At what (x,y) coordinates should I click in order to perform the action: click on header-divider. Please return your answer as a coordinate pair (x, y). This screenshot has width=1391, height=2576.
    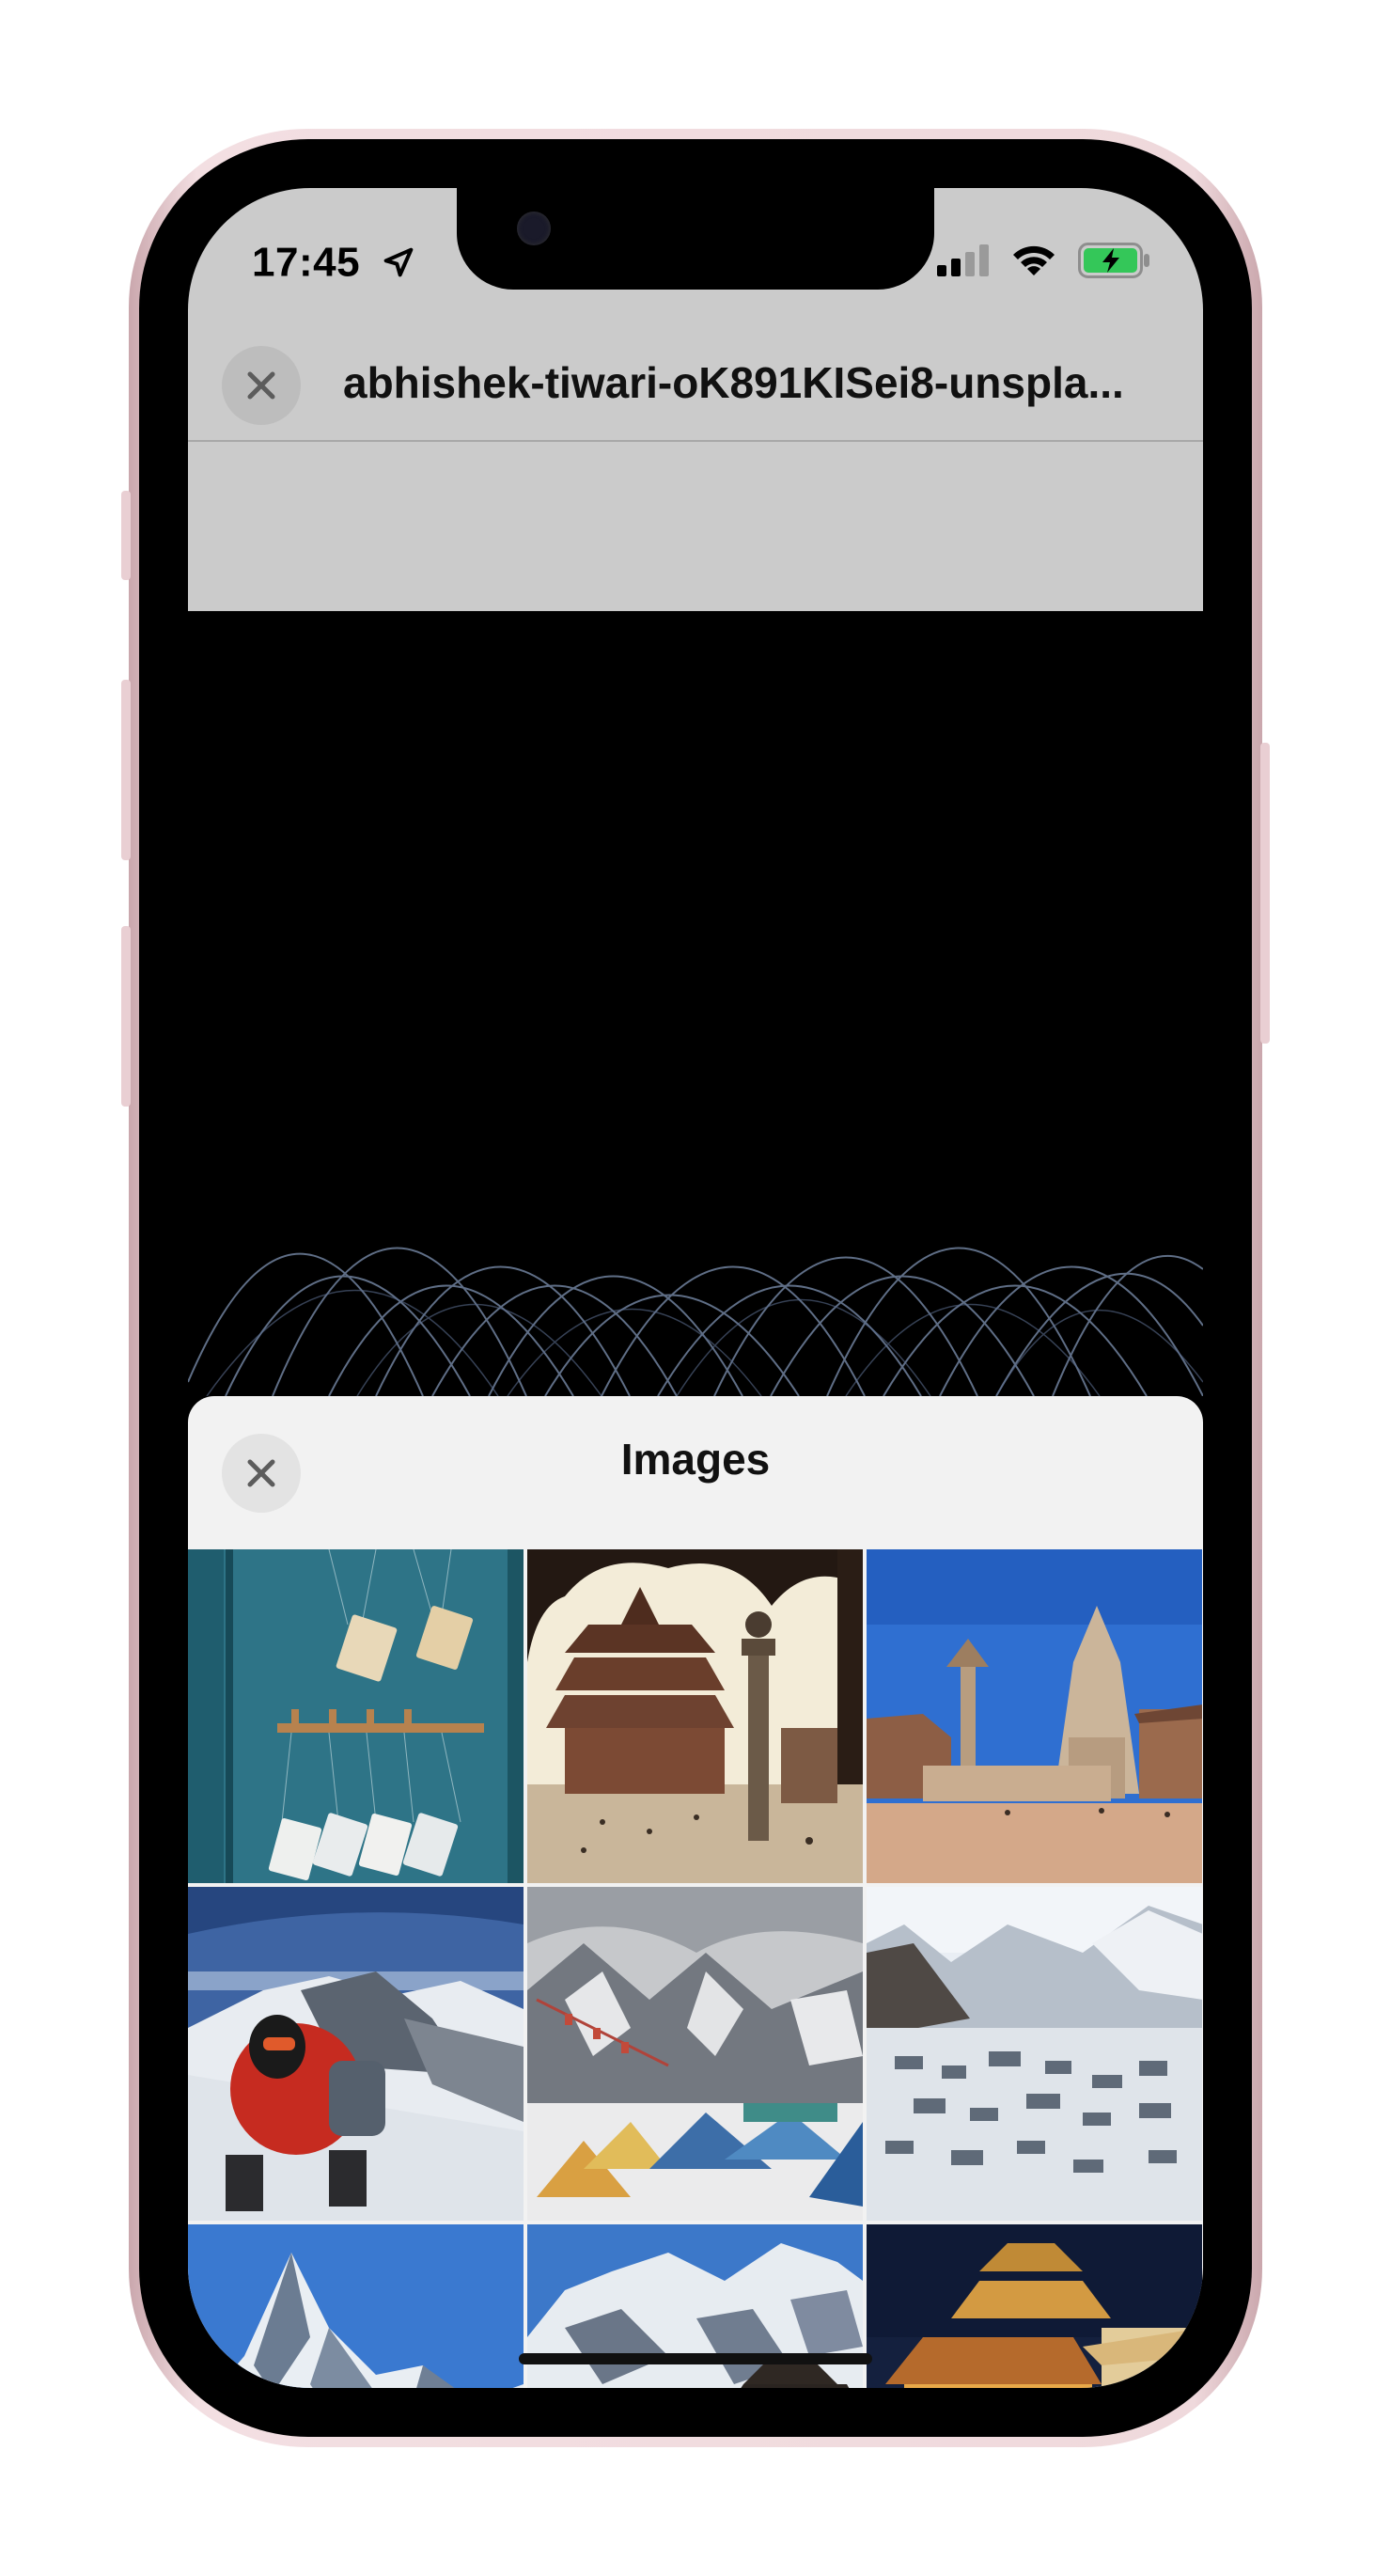
    Looking at the image, I should click on (696, 441).